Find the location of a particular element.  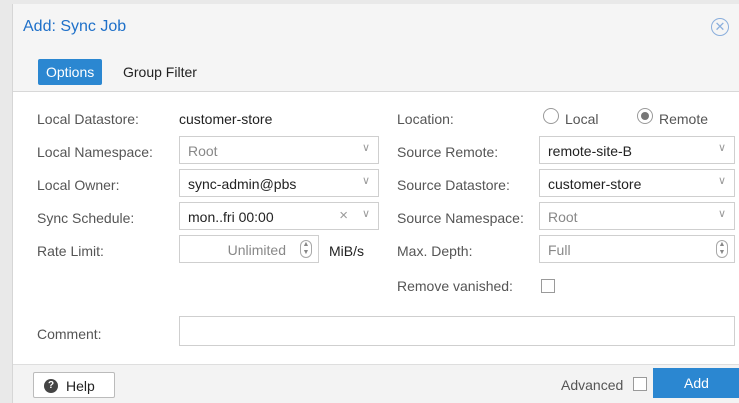

location-remote-radio is located at coordinates (645, 116).